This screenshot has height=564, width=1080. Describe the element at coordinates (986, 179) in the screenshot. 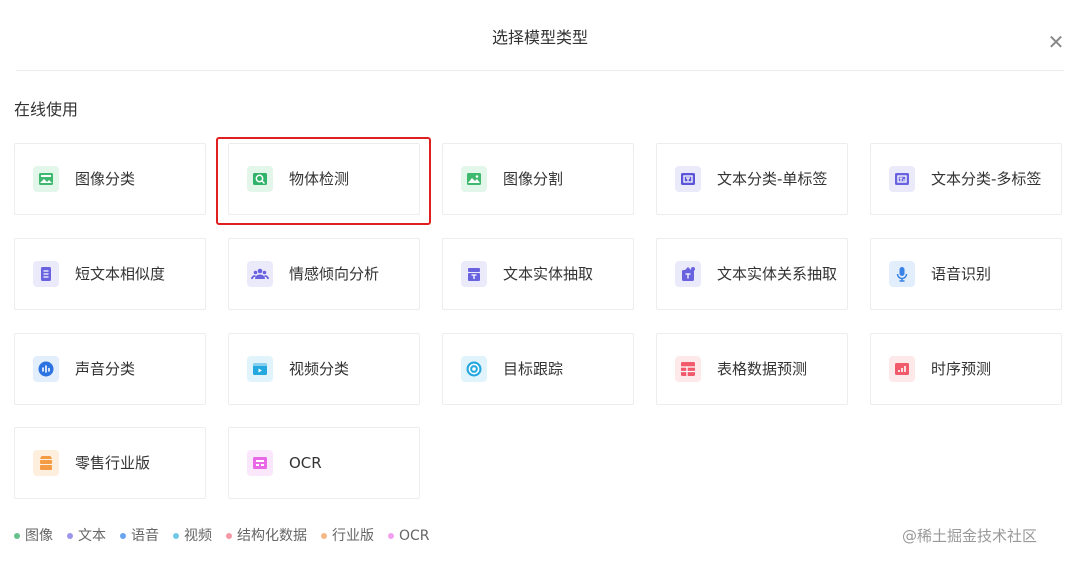

I see `model-card-label: 文本分类-多标签` at that location.